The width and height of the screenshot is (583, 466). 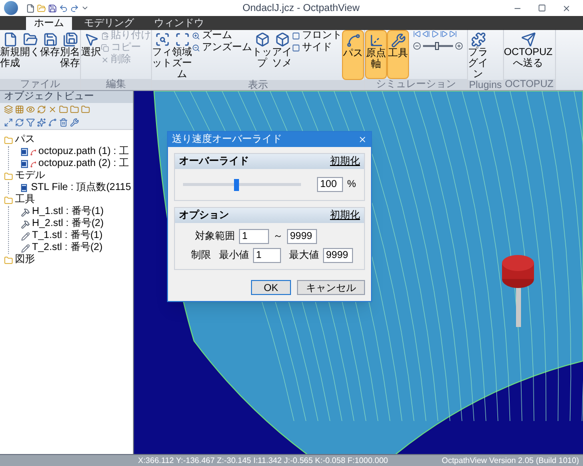 I want to click on ribbon-group-label: 表示, so click(x=258, y=85).